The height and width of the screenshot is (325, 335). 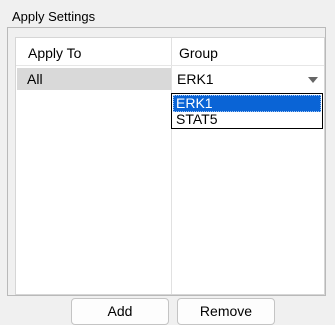 I want to click on table-row-apply-to-cell: All, so click(x=94, y=79).